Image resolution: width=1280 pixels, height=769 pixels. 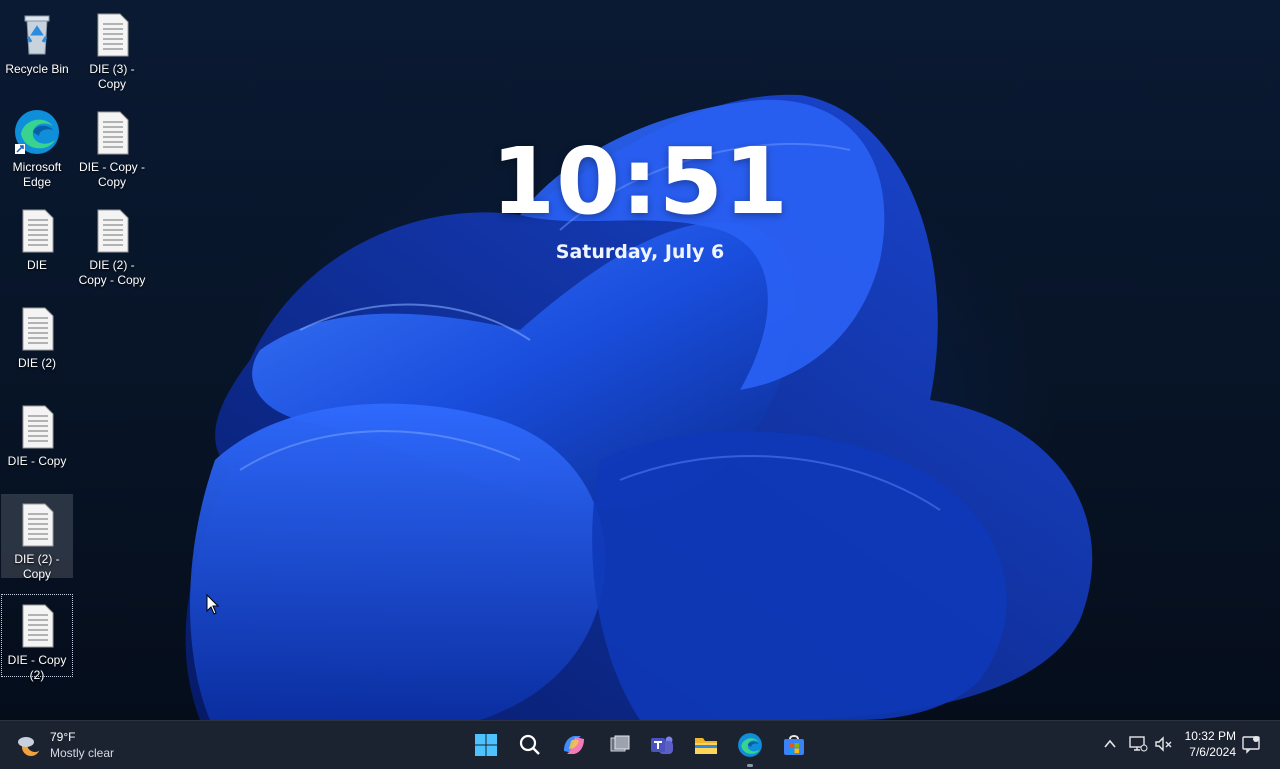 I want to click on taskbar: 79°F Mostly clear 10:32 PM 7/6/2024, so click(x=640, y=744).